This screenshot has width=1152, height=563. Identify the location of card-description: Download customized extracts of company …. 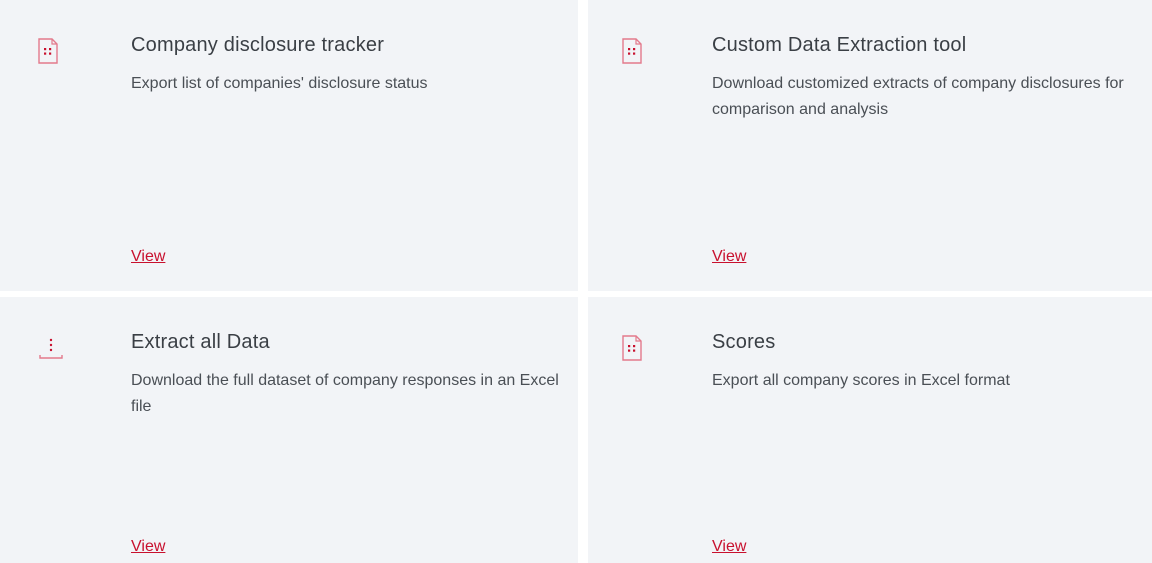
(918, 96).